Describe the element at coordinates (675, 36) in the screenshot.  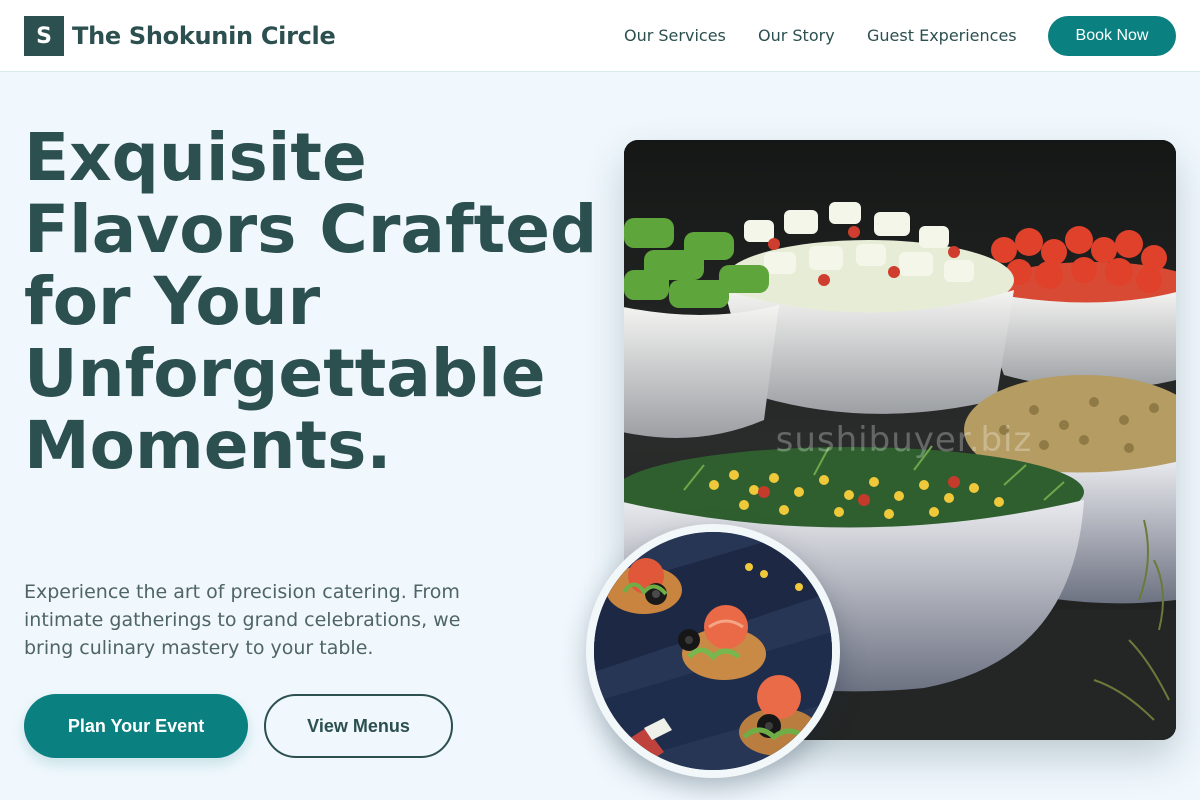
I see `nav-link-services: Our Services` at that location.